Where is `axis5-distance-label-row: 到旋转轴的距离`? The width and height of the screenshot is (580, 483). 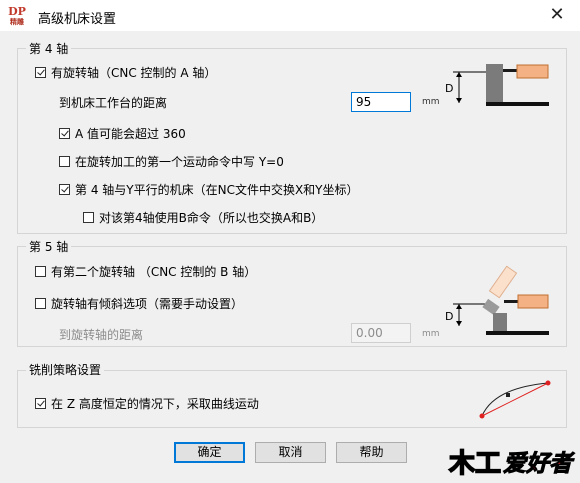
axis5-distance-label-row: 到旋转轴的距离 is located at coordinates (101, 334).